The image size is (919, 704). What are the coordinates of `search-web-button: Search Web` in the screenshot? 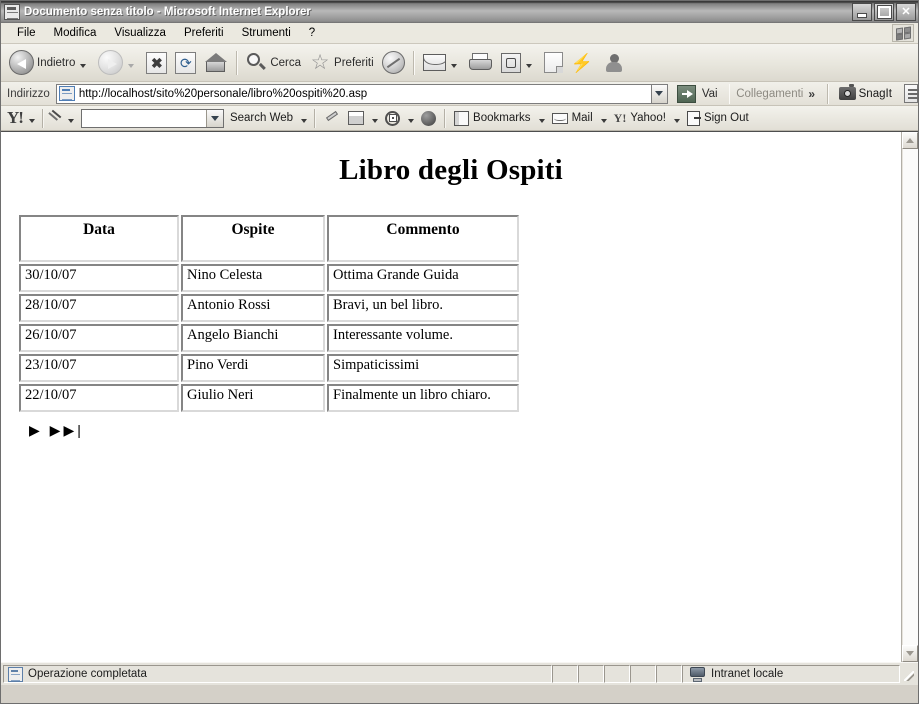 It's located at (261, 118).